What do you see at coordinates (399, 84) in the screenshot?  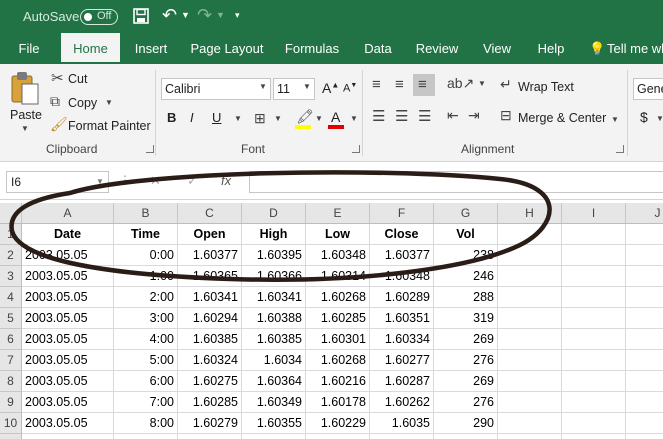 I see `align-middle-icon: ≡` at bounding box center [399, 84].